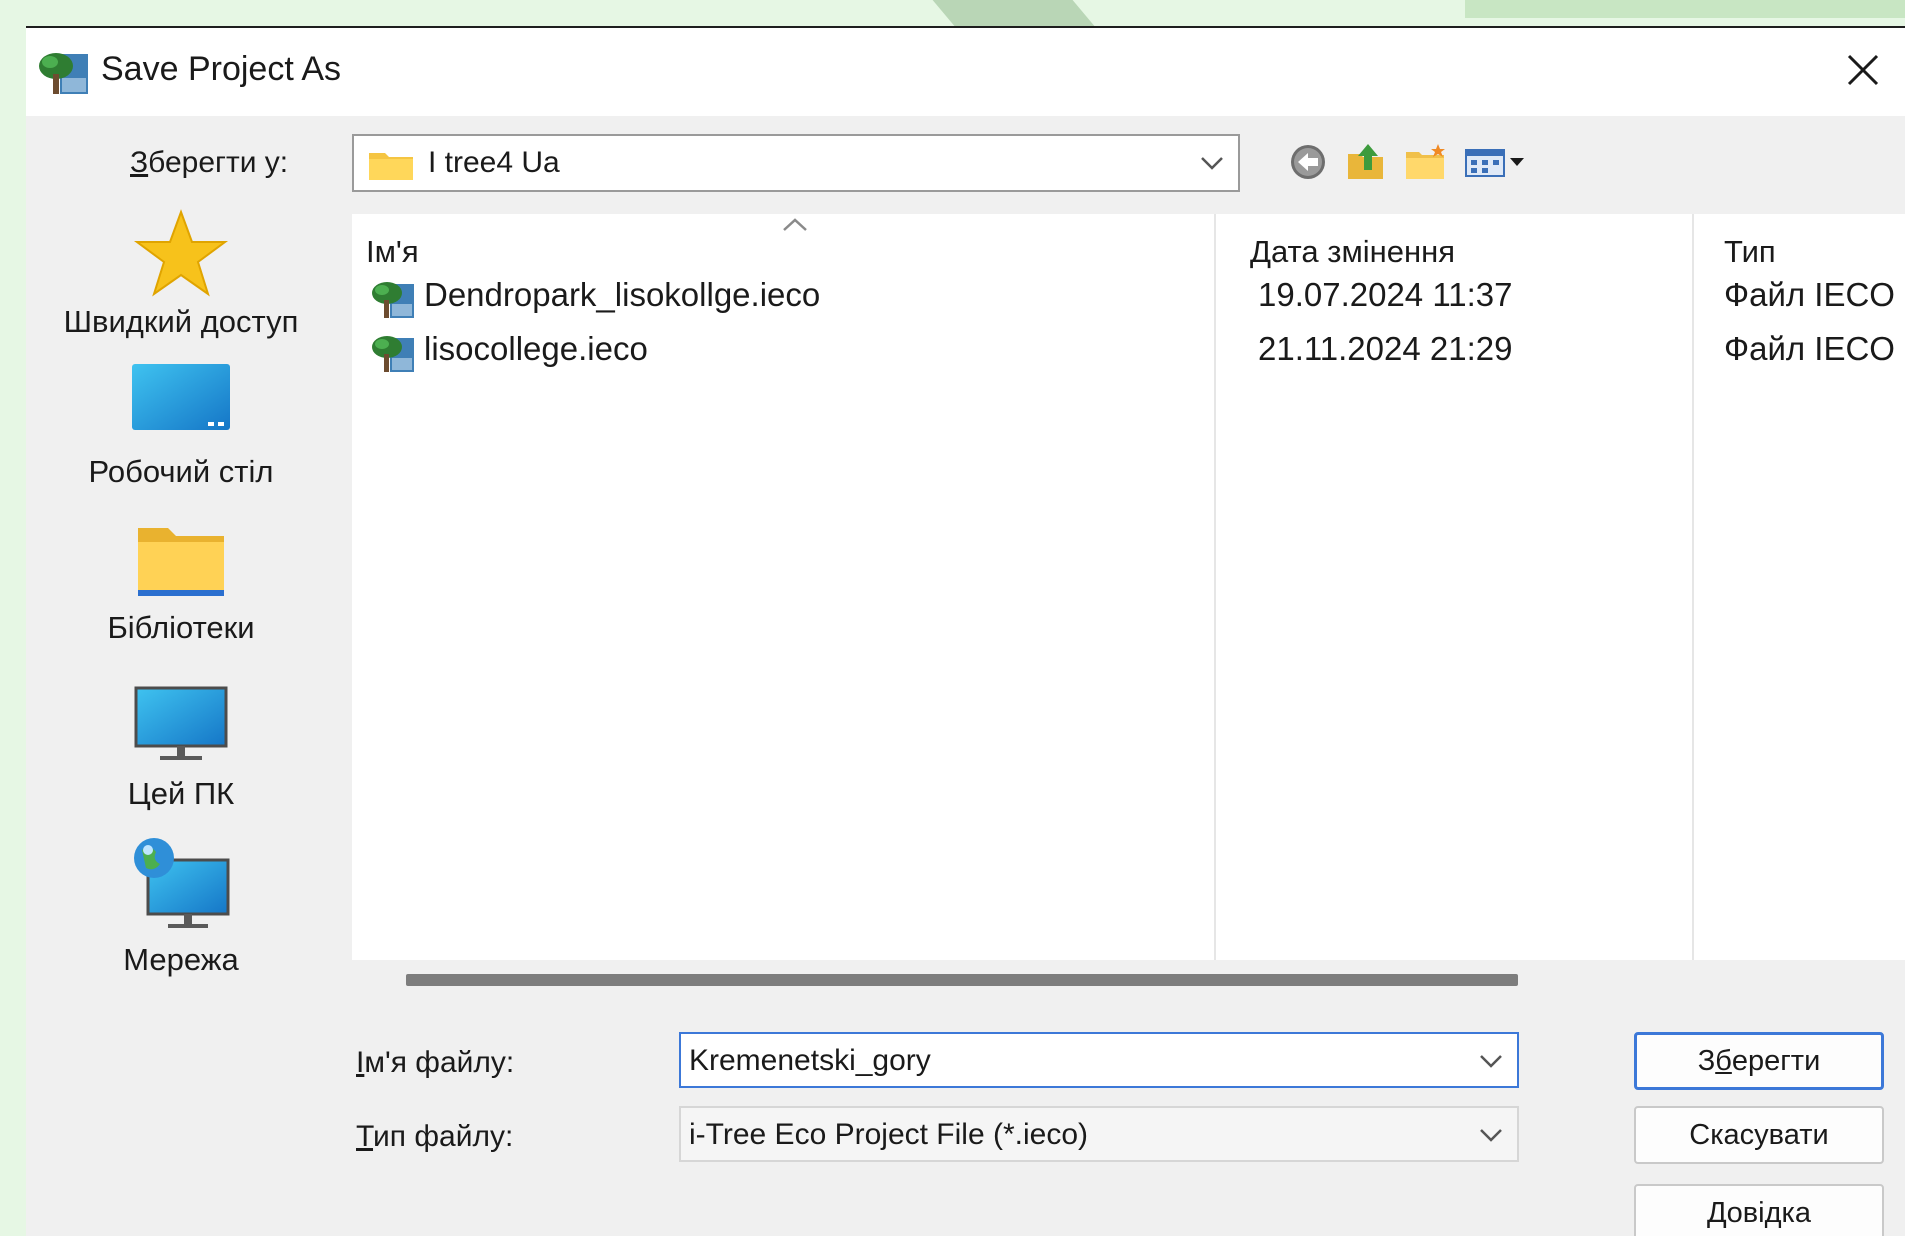 The image size is (1905, 1236). What do you see at coordinates (962, 980) in the screenshot?
I see `scrollbar-thumb` at bounding box center [962, 980].